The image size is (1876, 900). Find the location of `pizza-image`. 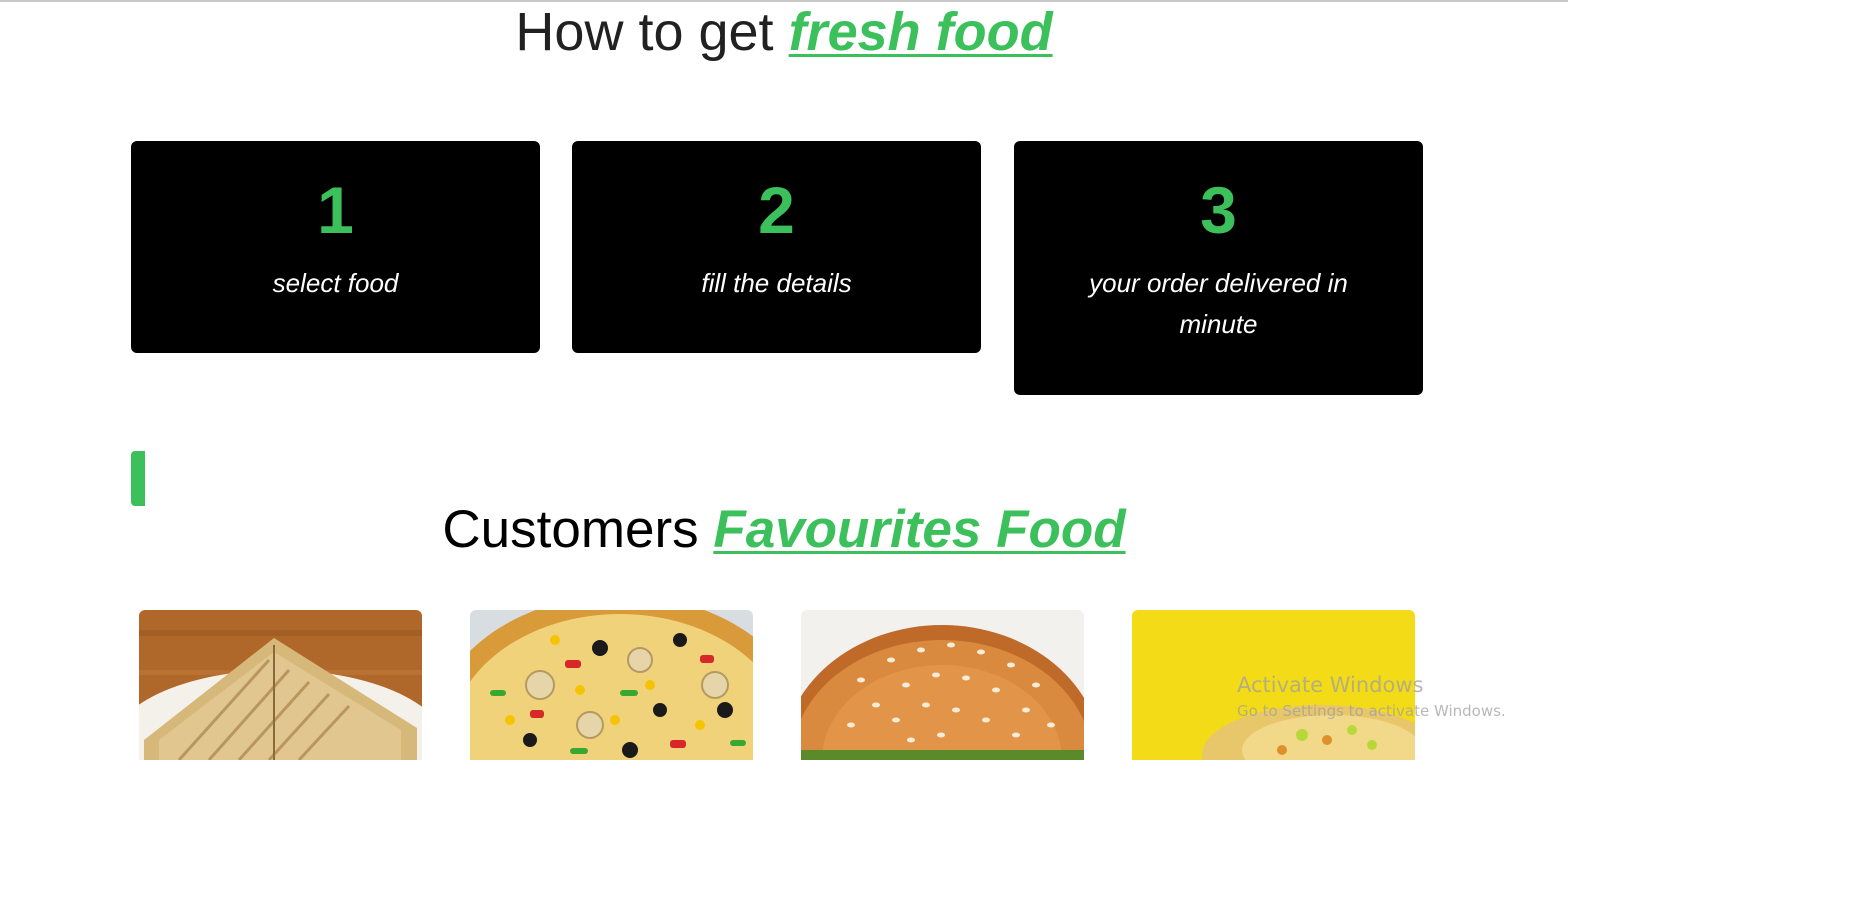

pizza-image is located at coordinates (611, 685).